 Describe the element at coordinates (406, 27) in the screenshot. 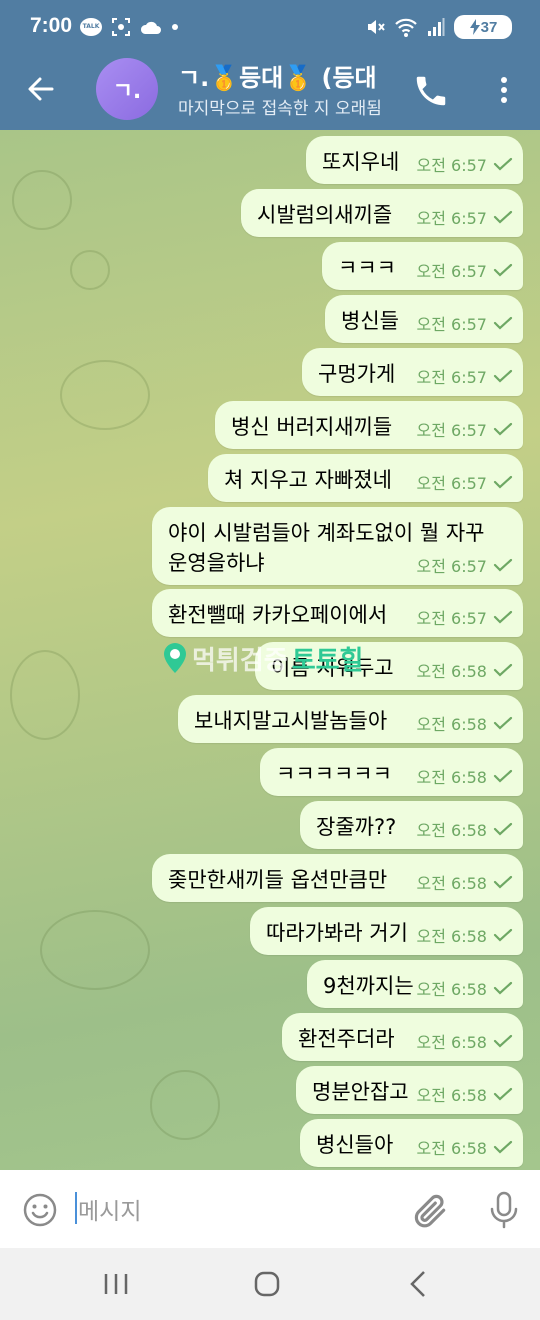

I see `wifi-icon` at that location.